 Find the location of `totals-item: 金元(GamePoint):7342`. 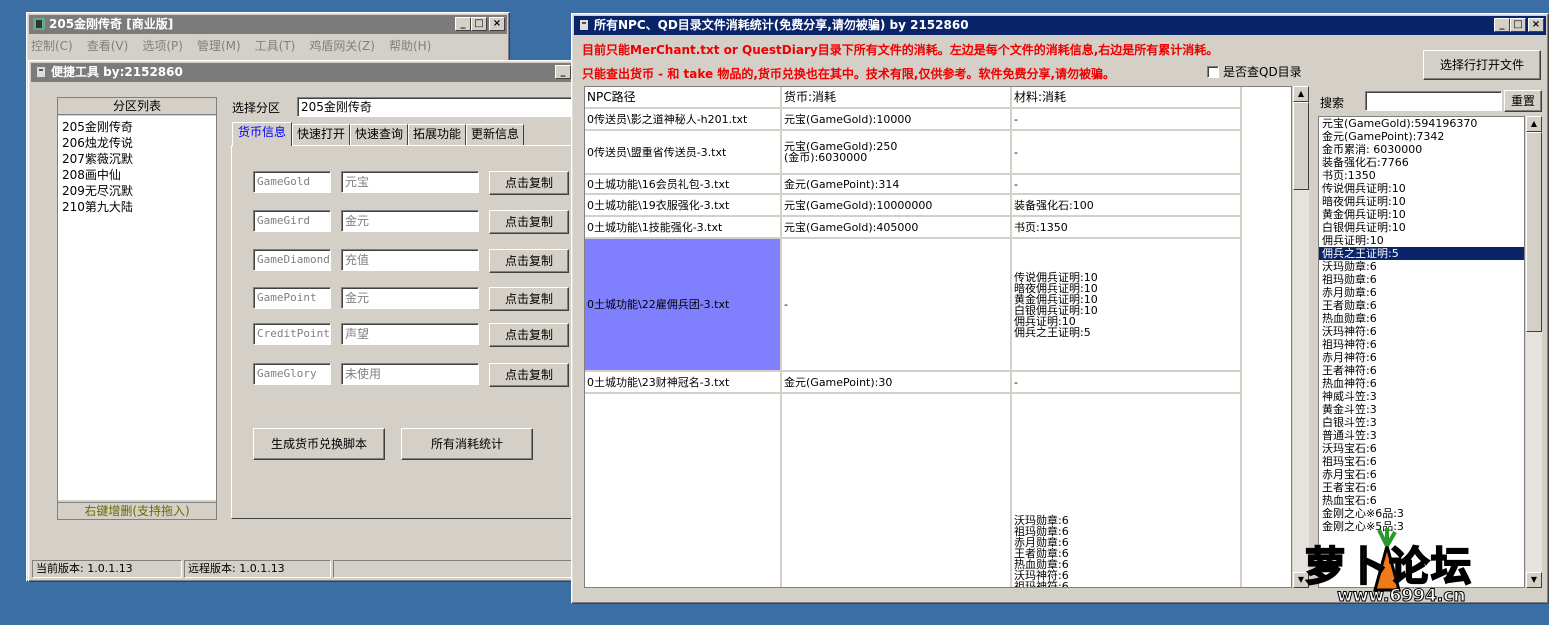

totals-item: 金元(GamePoint):7342 is located at coordinates (1421, 136).